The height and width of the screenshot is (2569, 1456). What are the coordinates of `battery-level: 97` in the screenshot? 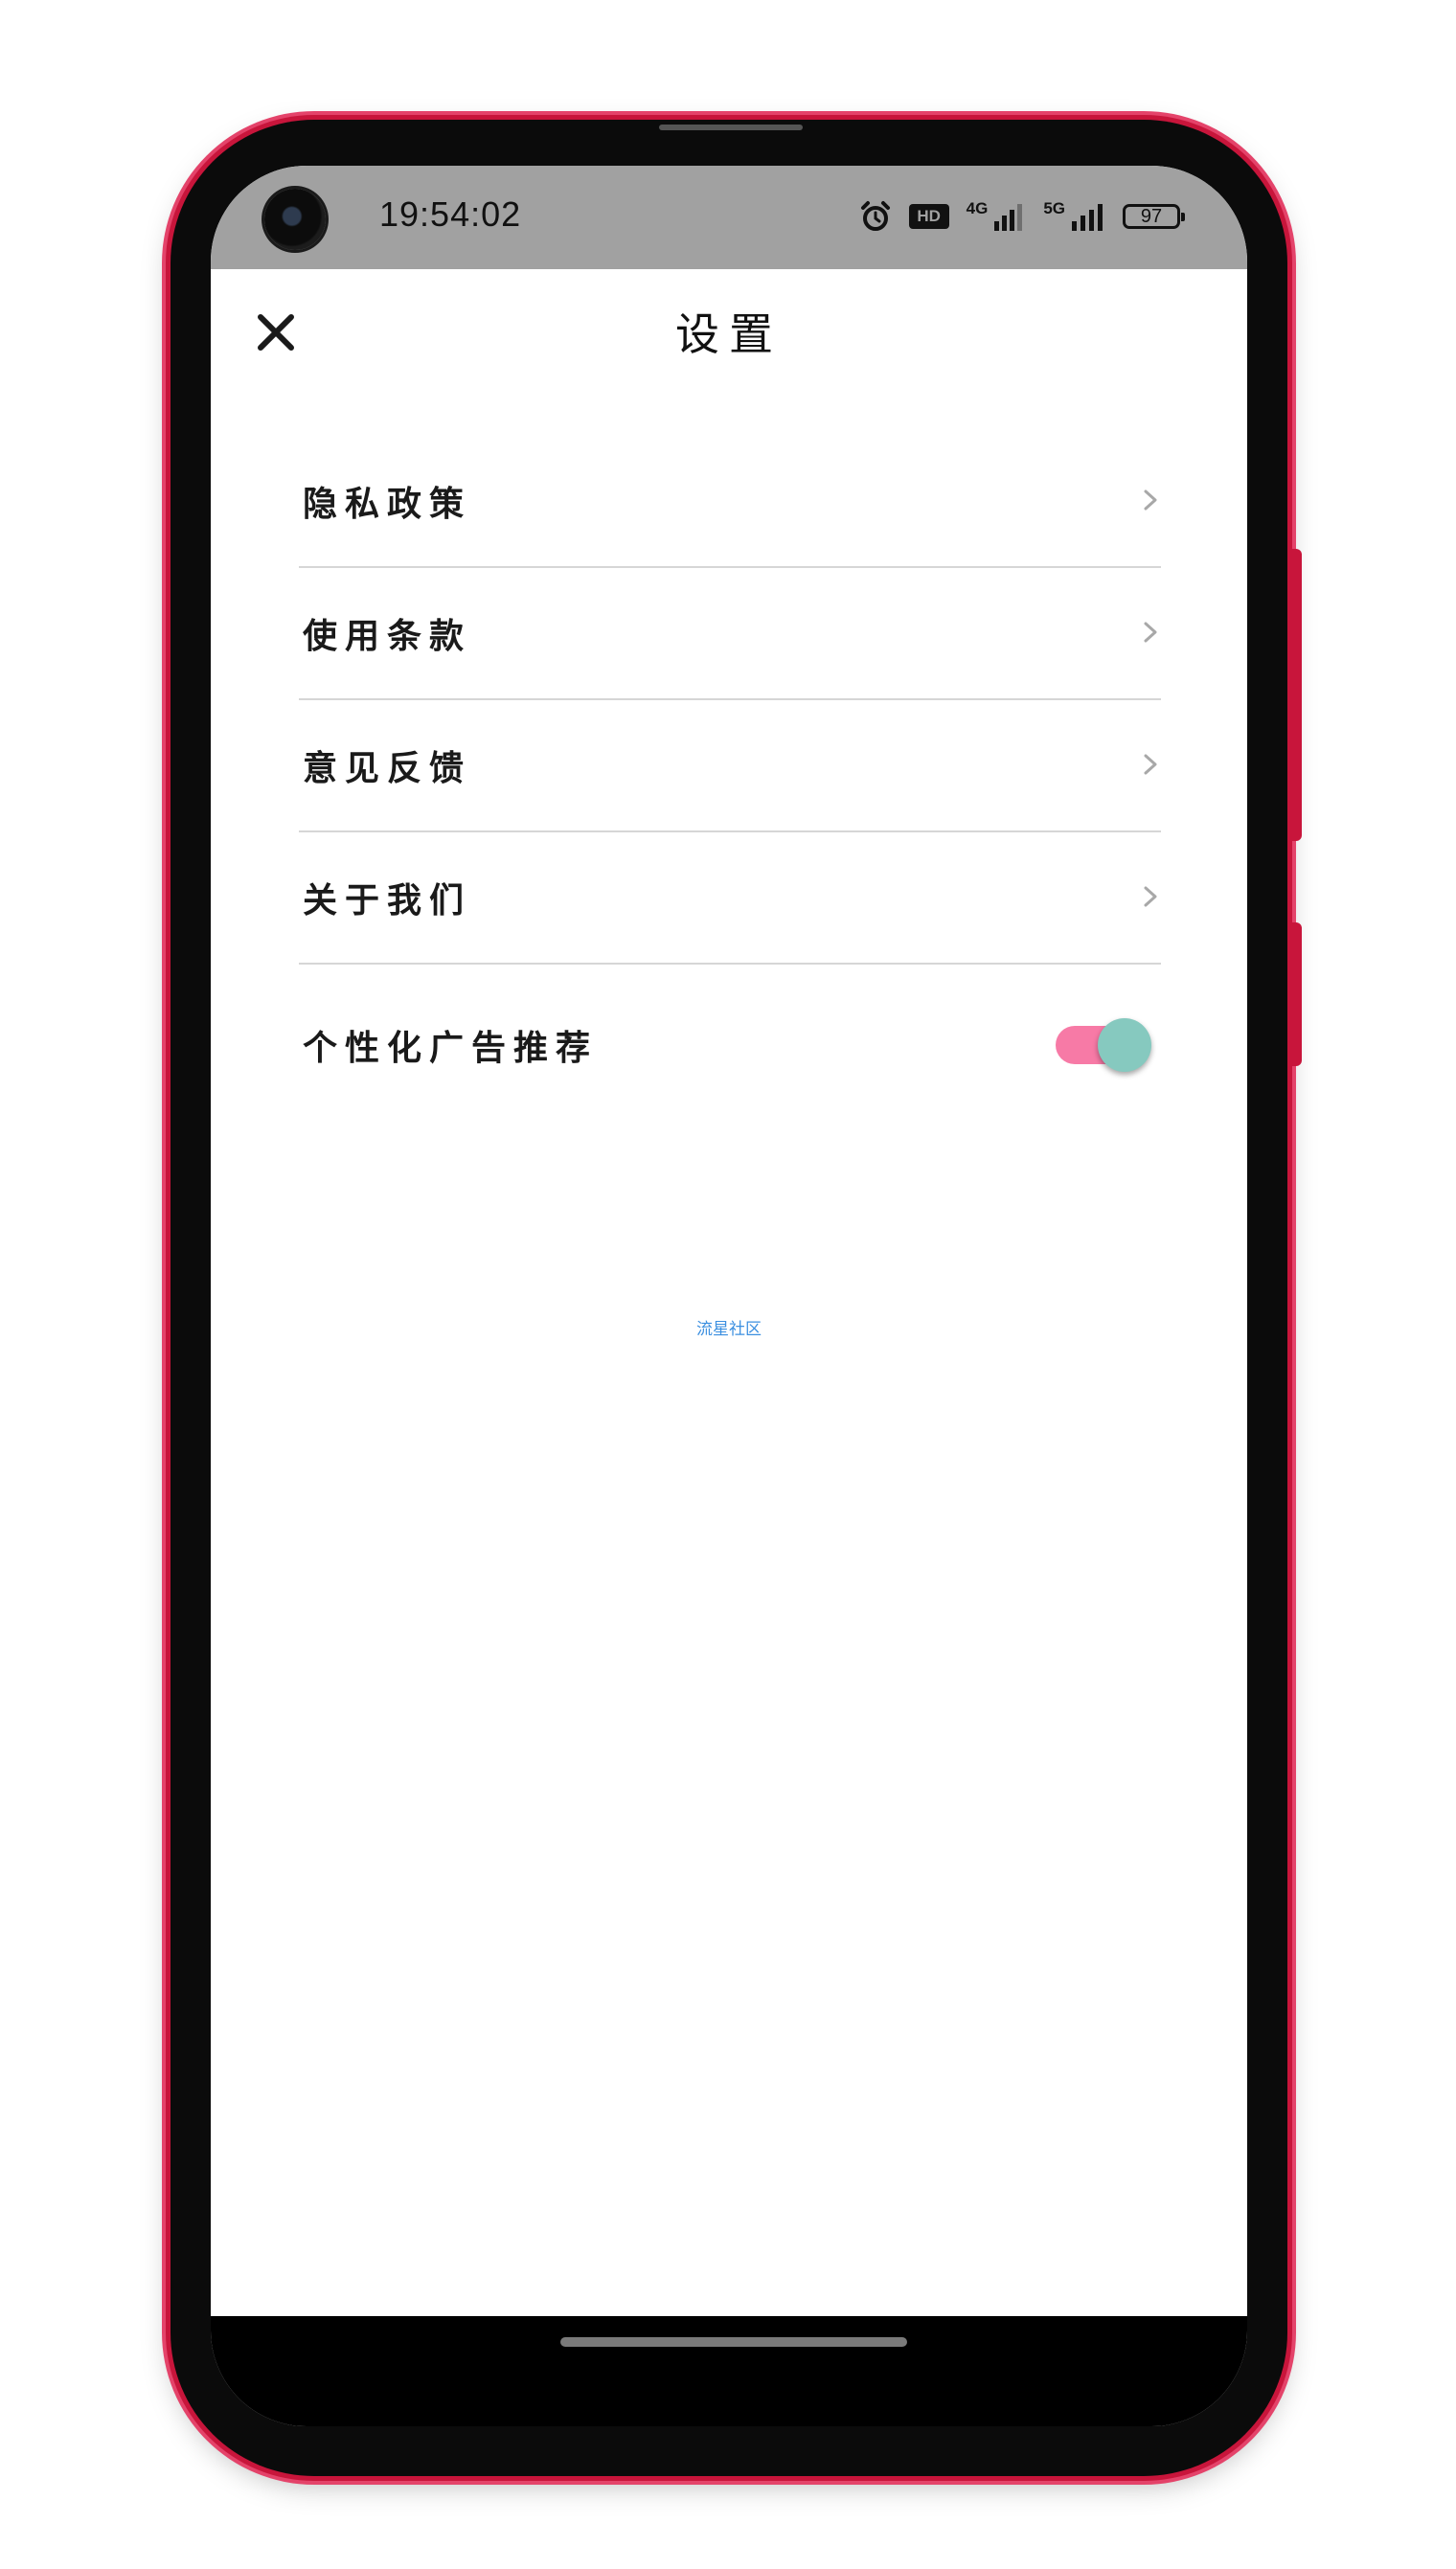 It's located at (1151, 216).